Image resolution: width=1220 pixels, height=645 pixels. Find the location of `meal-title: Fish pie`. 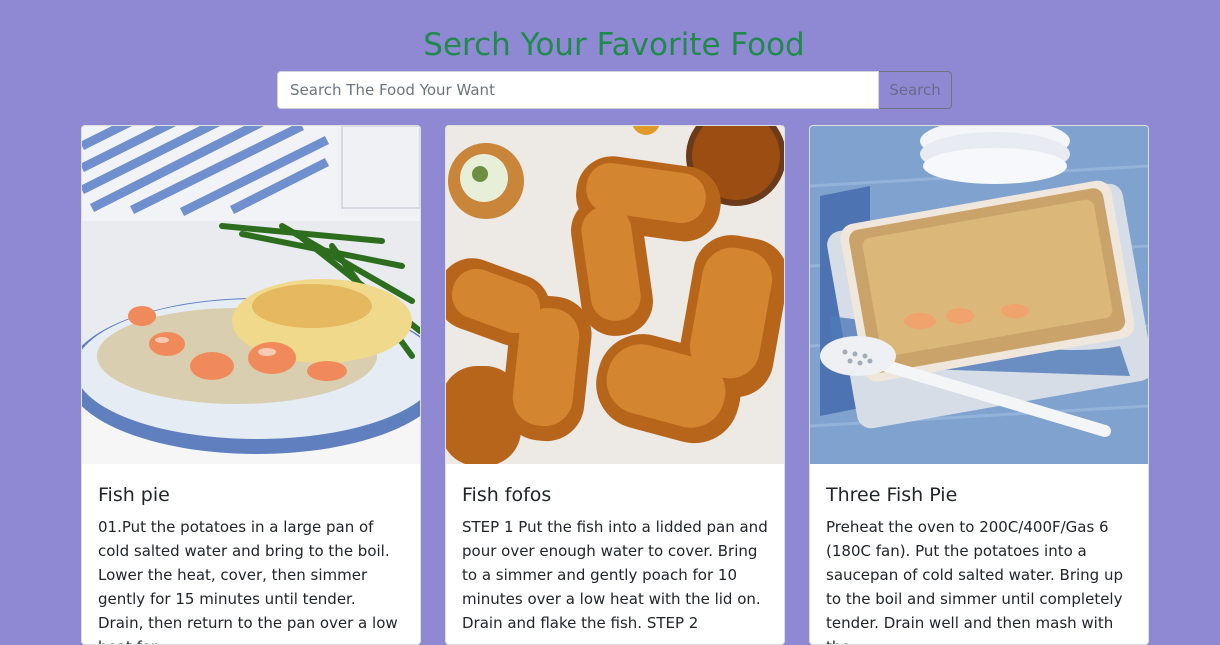

meal-title: Fish pie is located at coordinates (134, 495).